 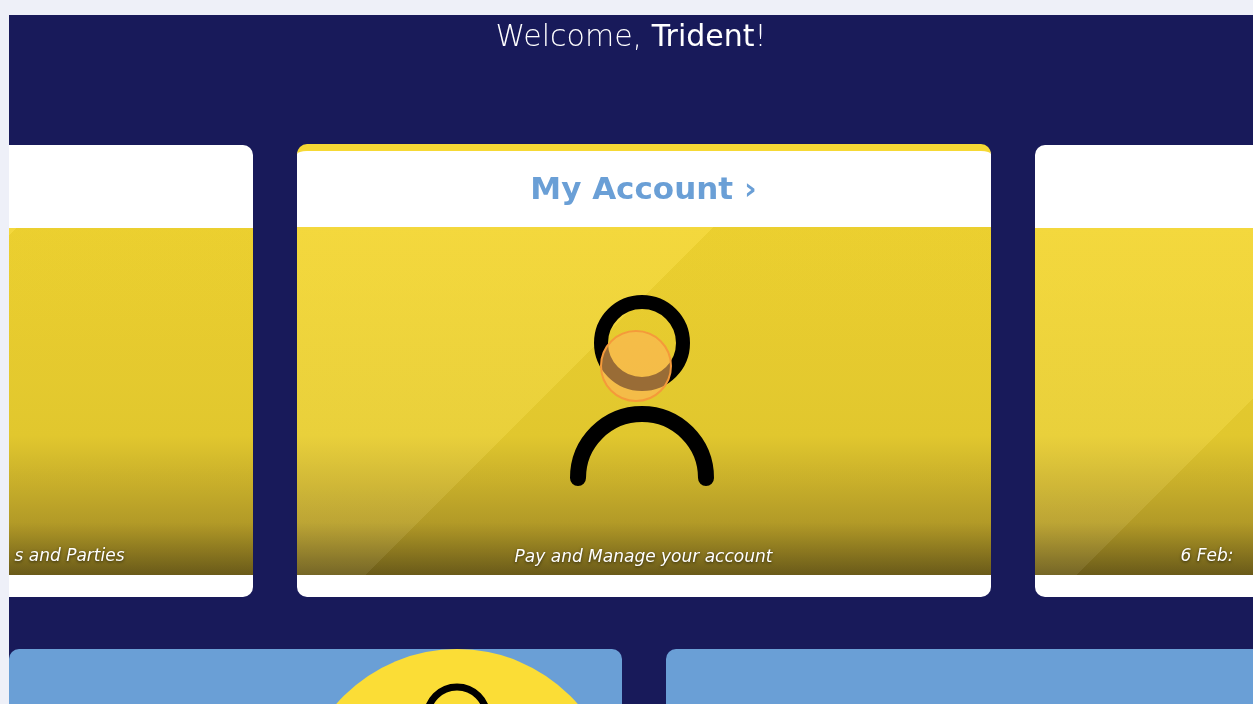 I want to click on card-title: My Account ›, so click(x=643, y=189).